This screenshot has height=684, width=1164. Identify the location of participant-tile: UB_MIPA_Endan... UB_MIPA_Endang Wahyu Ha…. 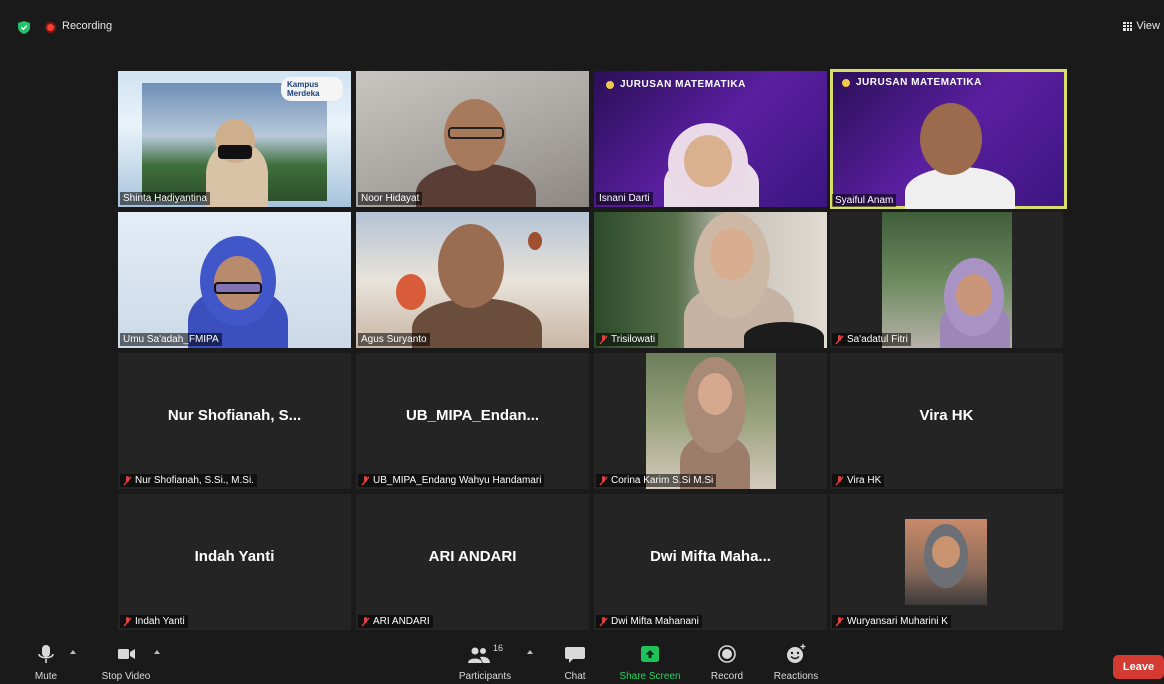
(472, 421).